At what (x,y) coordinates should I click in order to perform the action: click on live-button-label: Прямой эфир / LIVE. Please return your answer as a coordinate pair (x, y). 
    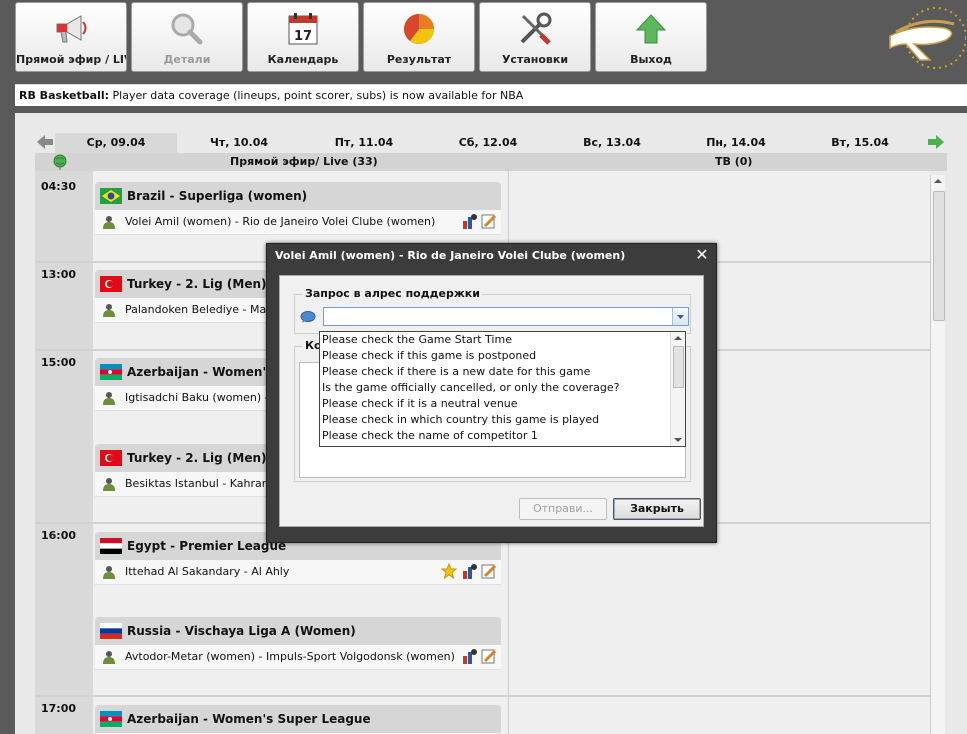
    Looking at the image, I should click on (71, 59).